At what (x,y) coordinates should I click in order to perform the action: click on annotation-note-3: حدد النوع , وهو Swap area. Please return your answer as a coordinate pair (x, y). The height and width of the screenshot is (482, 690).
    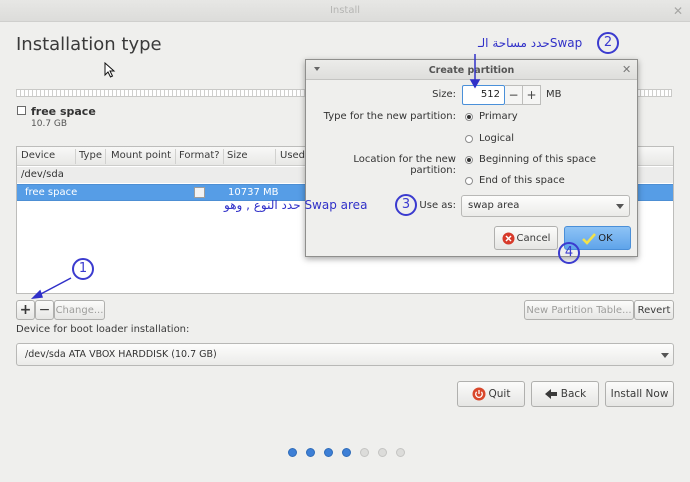
    Looking at the image, I should click on (296, 205).